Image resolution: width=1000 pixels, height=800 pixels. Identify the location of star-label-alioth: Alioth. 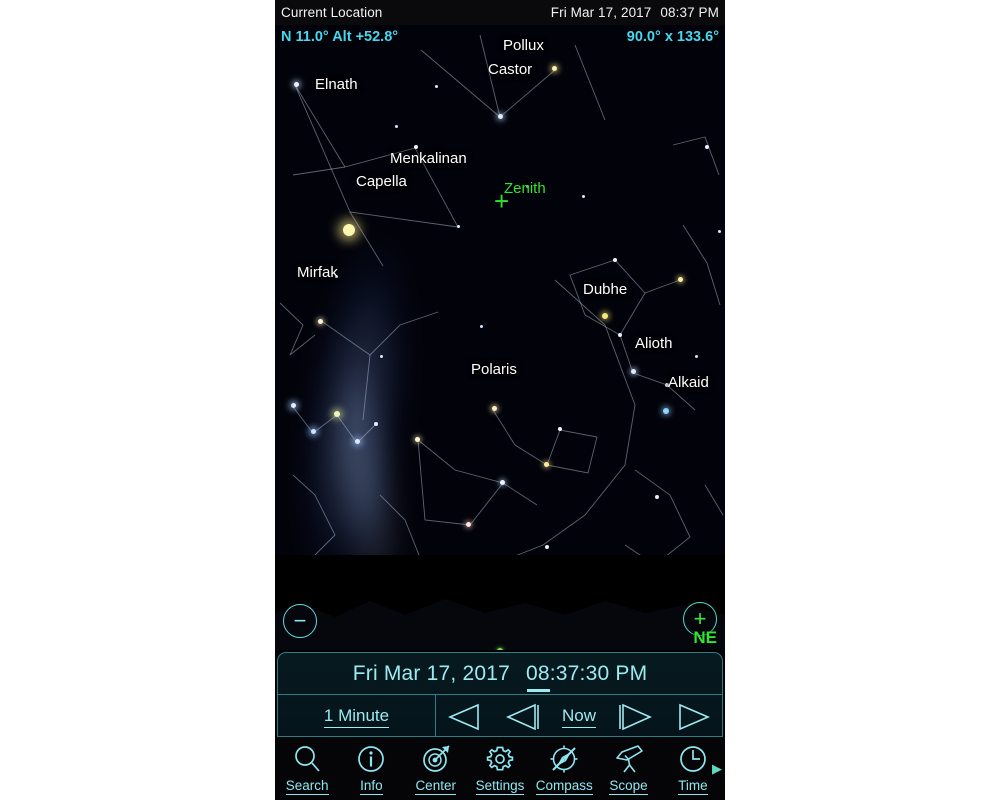
(654, 343).